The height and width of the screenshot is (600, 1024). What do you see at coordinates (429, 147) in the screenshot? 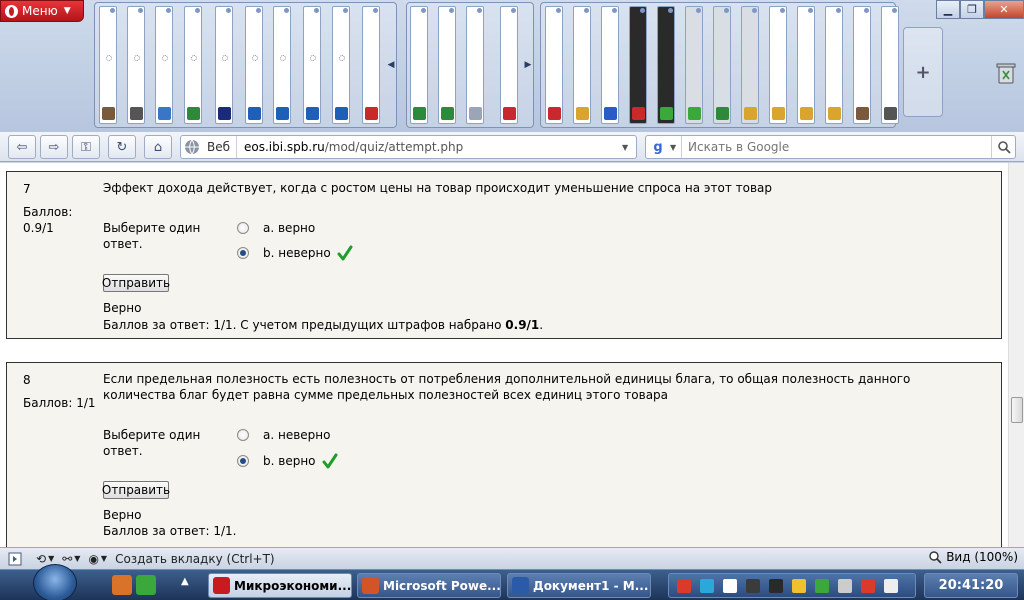
I see `url-text: eos.ibi.spb.ru/mod/quiz/attempt.php` at bounding box center [429, 147].